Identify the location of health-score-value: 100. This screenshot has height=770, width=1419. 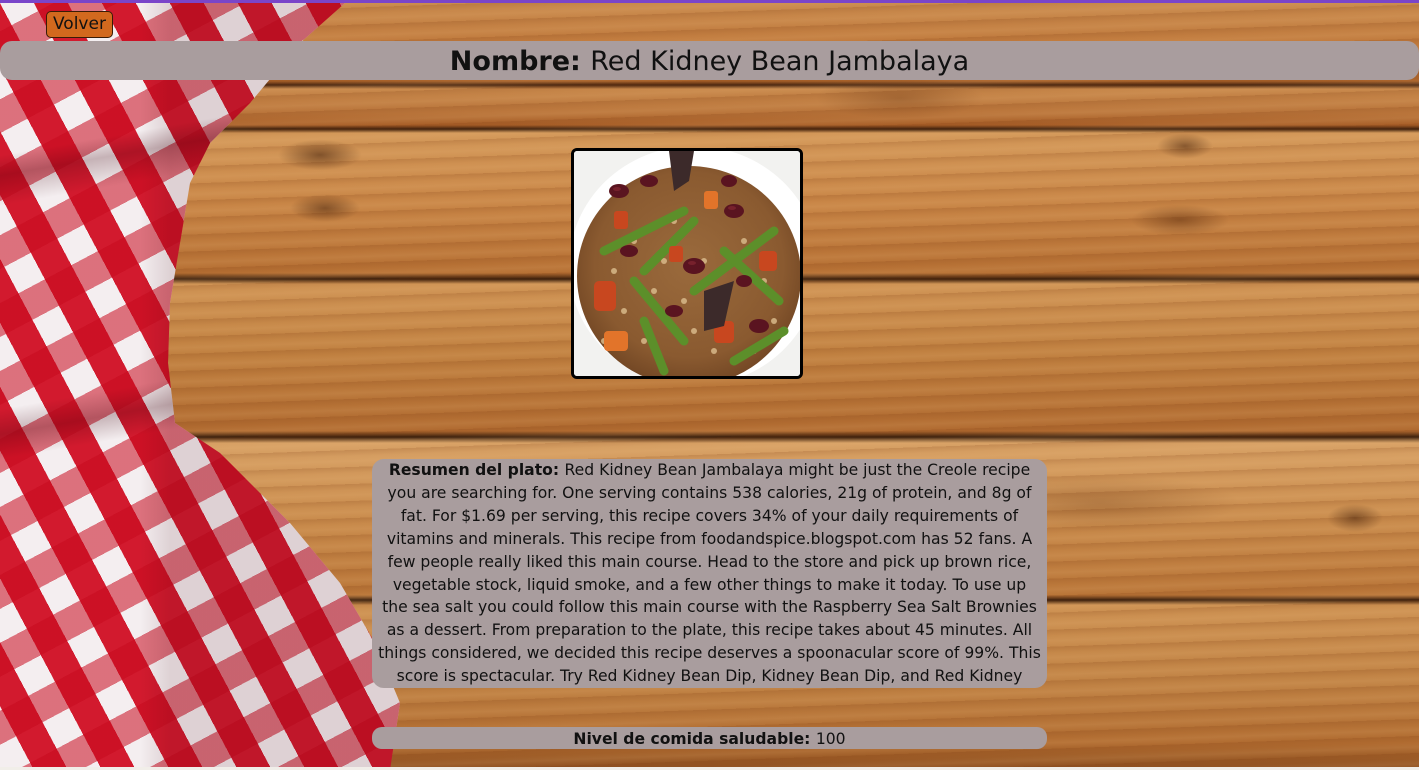
(830, 739).